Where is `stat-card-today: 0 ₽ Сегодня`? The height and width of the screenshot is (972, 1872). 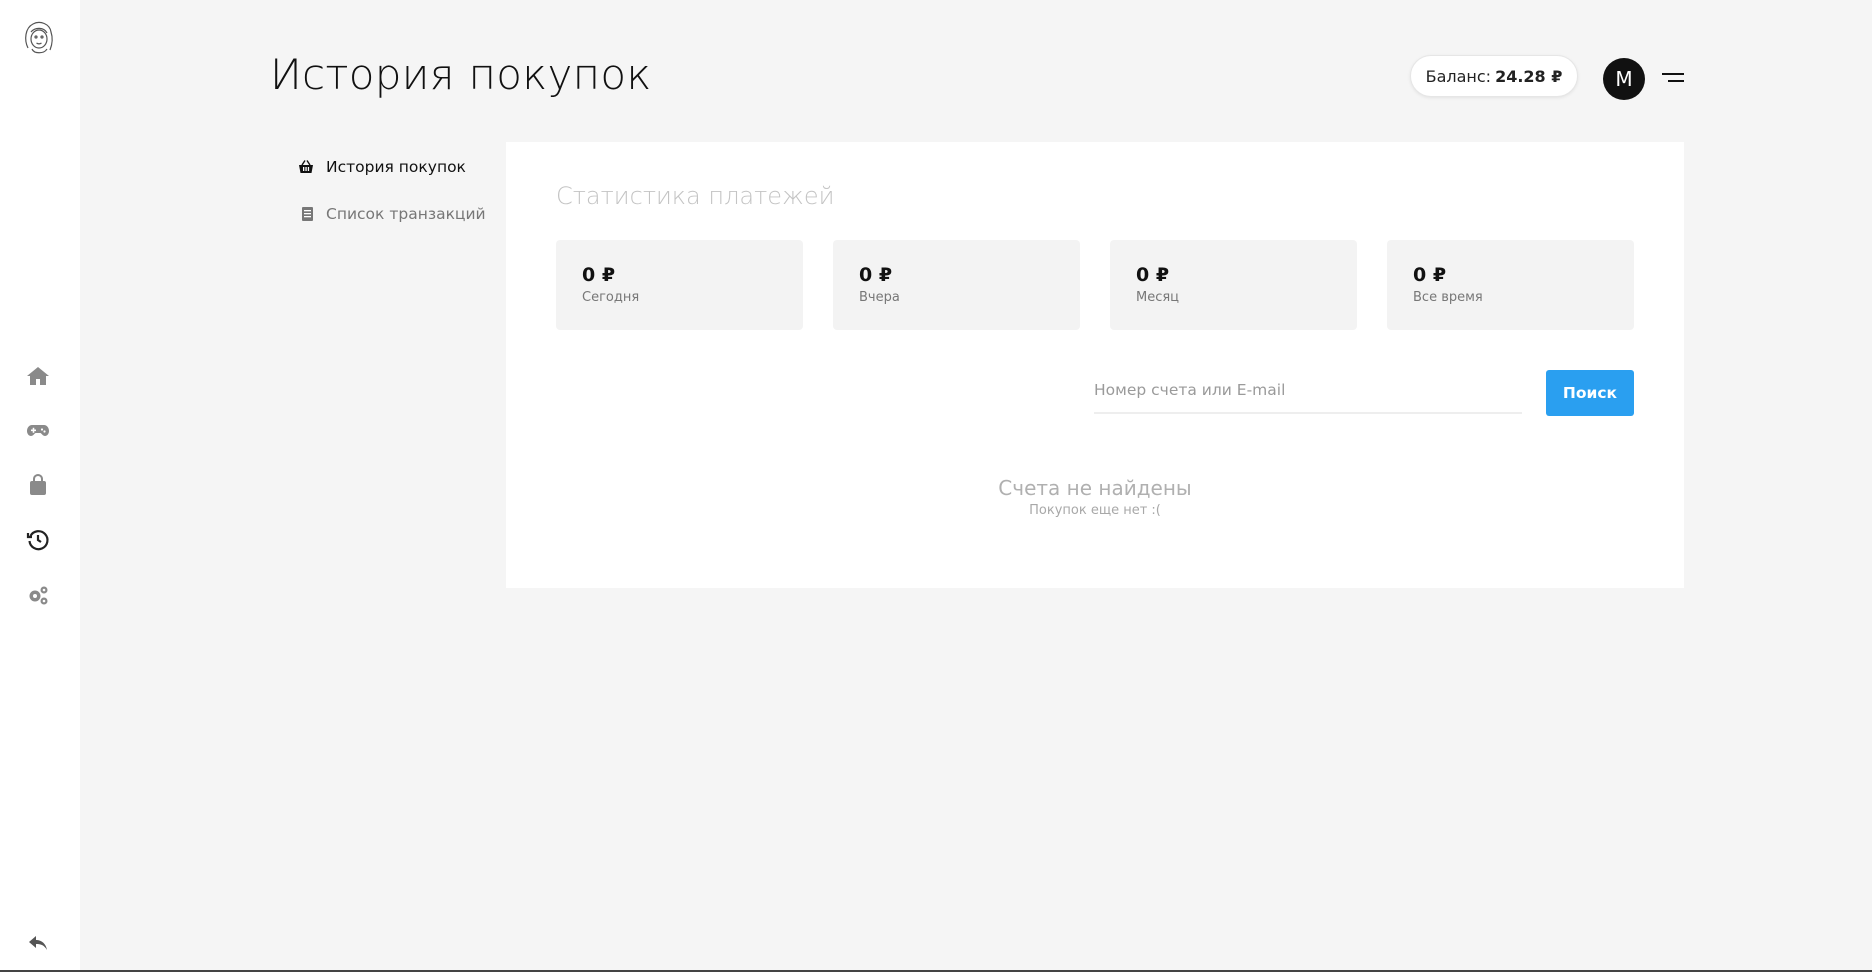
stat-card-today: 0 ₽ Сегодня is located at coordinates (679, 285).